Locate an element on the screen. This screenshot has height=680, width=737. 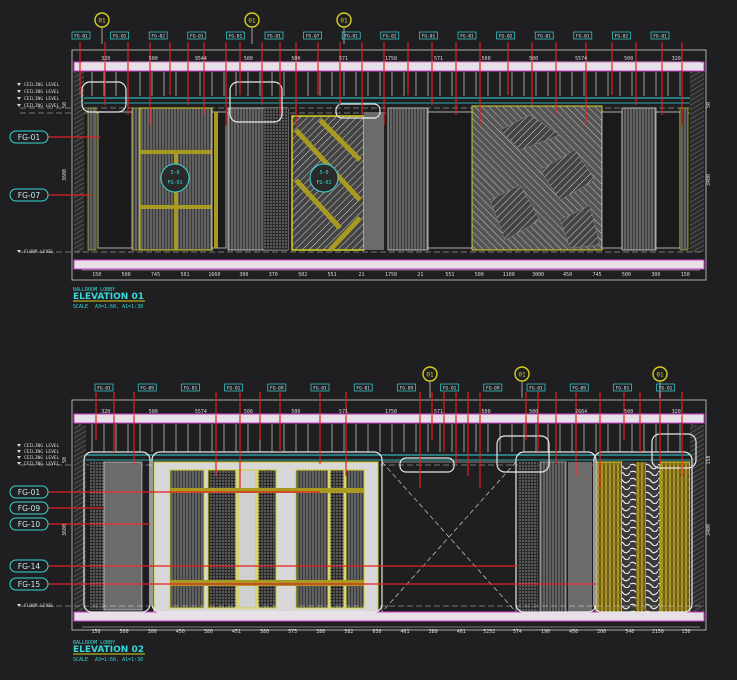
material-tag-label: FG-09 is located at coordinates (29, 508).